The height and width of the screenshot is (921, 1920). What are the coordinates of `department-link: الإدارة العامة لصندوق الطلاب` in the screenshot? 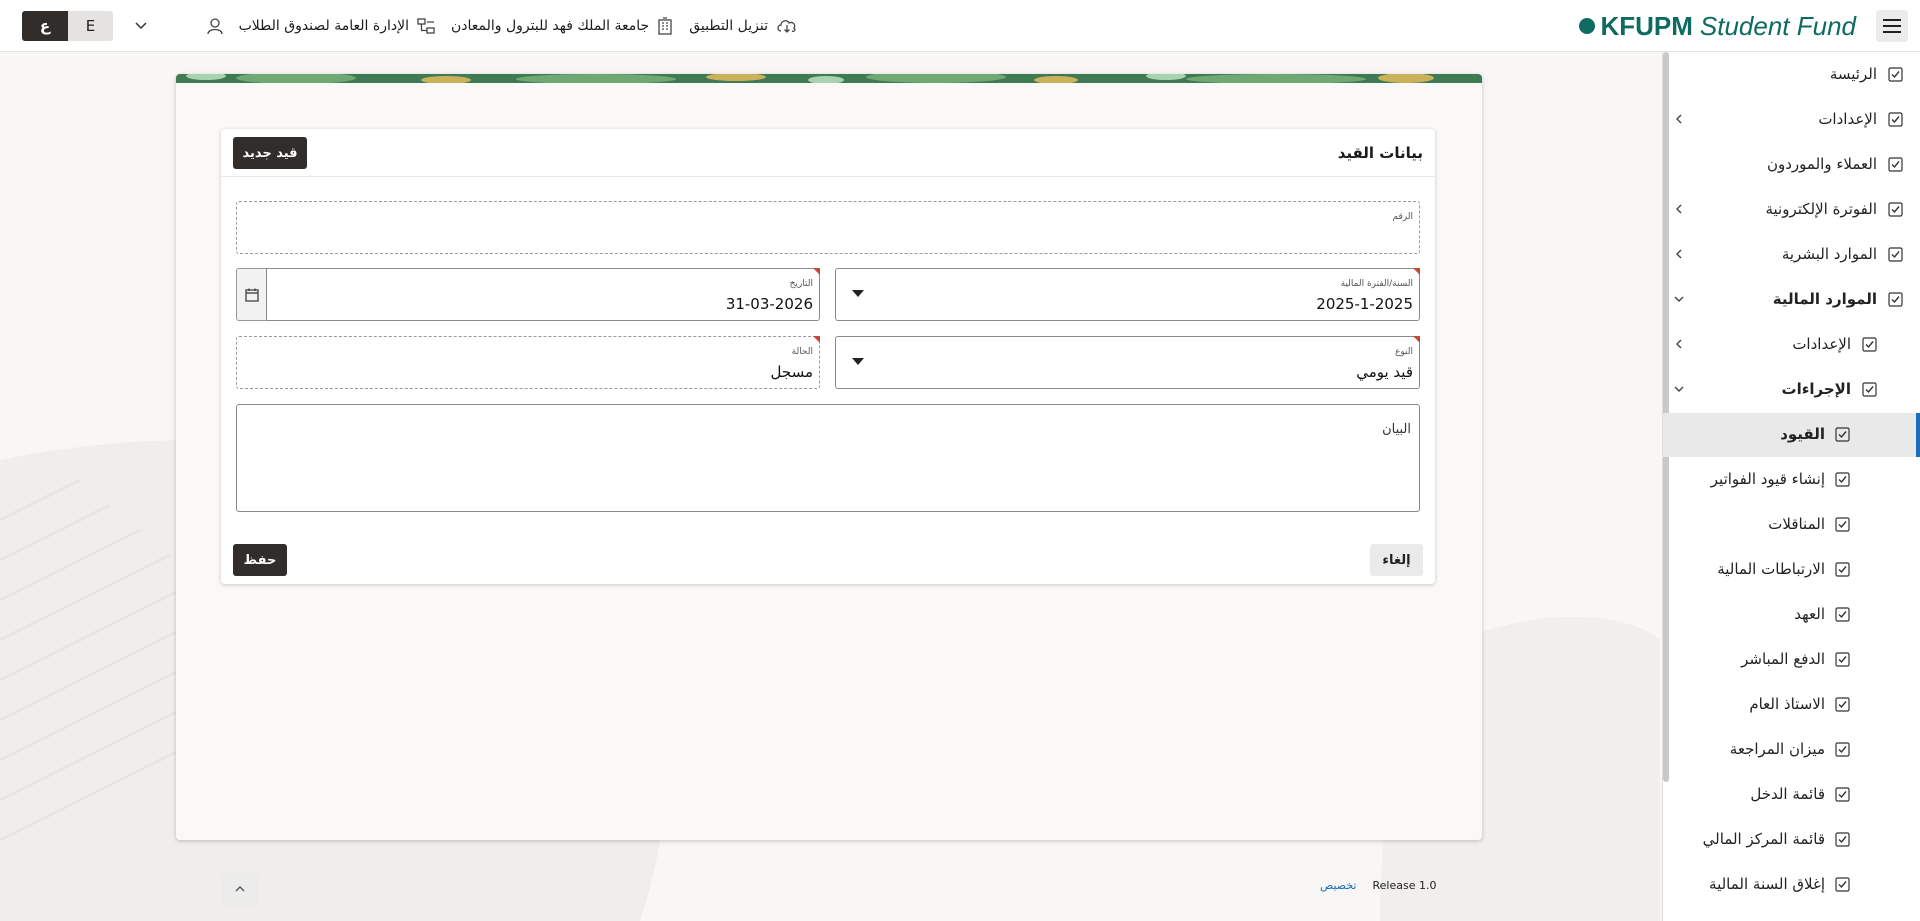 It's located at (337, 26).